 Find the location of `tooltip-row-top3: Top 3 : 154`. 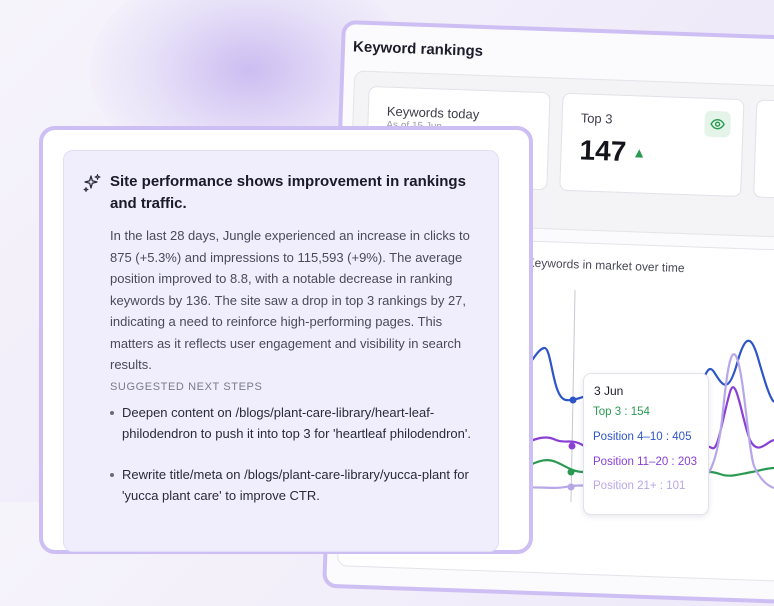

tooltip-row-top3: Top 3 : 154 is located at coordinates (621, 412).